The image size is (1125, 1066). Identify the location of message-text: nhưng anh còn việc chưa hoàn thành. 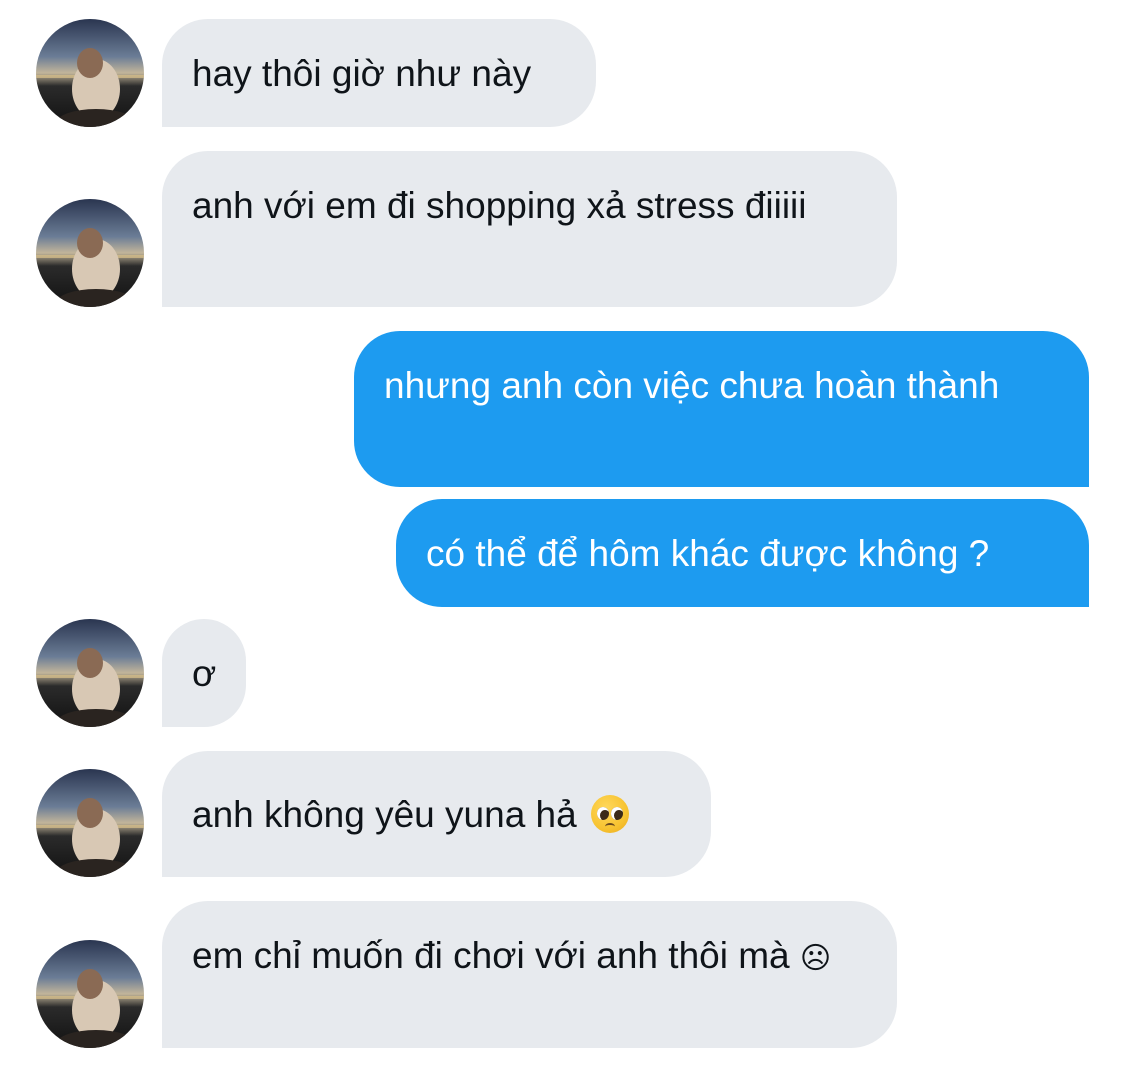
(692, 385).